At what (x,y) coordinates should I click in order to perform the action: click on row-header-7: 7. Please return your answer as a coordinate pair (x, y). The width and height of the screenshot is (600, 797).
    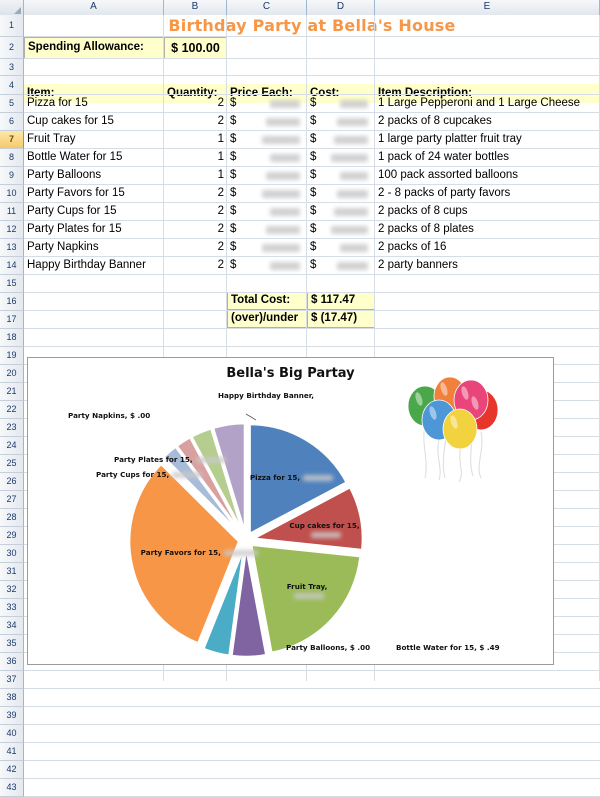
    Looking at the image, I should click on (12, 140).